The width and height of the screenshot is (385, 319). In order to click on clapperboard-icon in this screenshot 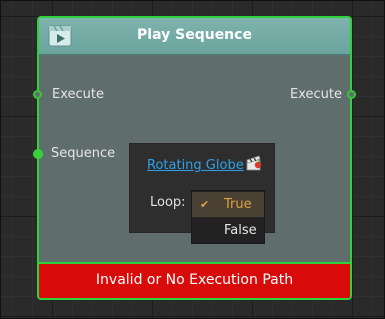, I will do `click(254, 163)`.